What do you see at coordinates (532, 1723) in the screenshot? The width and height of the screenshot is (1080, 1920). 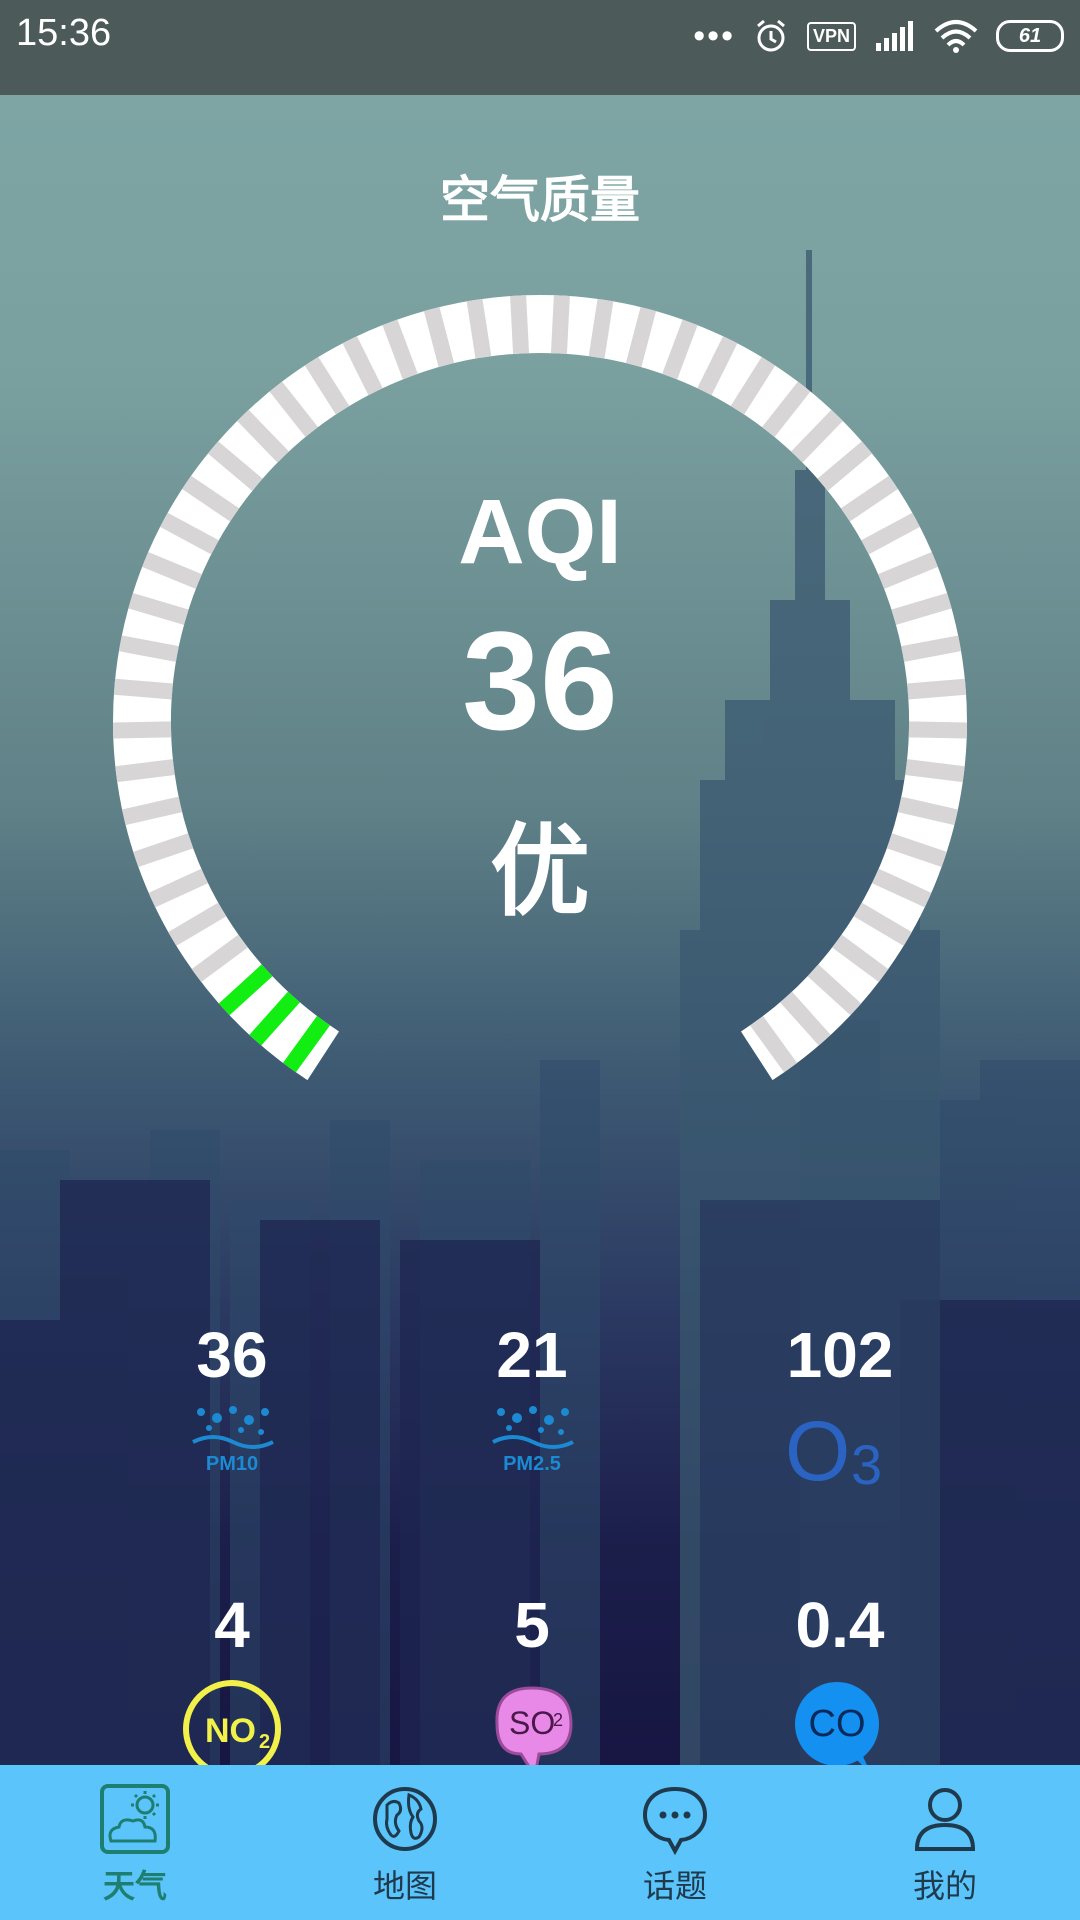 I see `svg-text: SO` at bounding box center [532, 1723].